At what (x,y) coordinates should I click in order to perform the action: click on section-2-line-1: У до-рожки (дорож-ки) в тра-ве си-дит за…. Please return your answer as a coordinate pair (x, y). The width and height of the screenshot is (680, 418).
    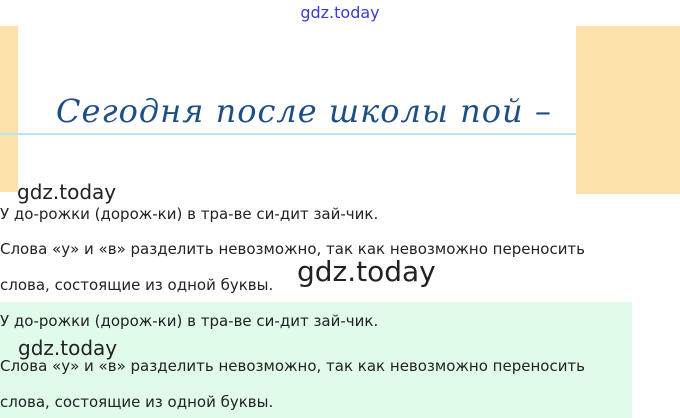
    Looking at the image, I should click on (189, 321).